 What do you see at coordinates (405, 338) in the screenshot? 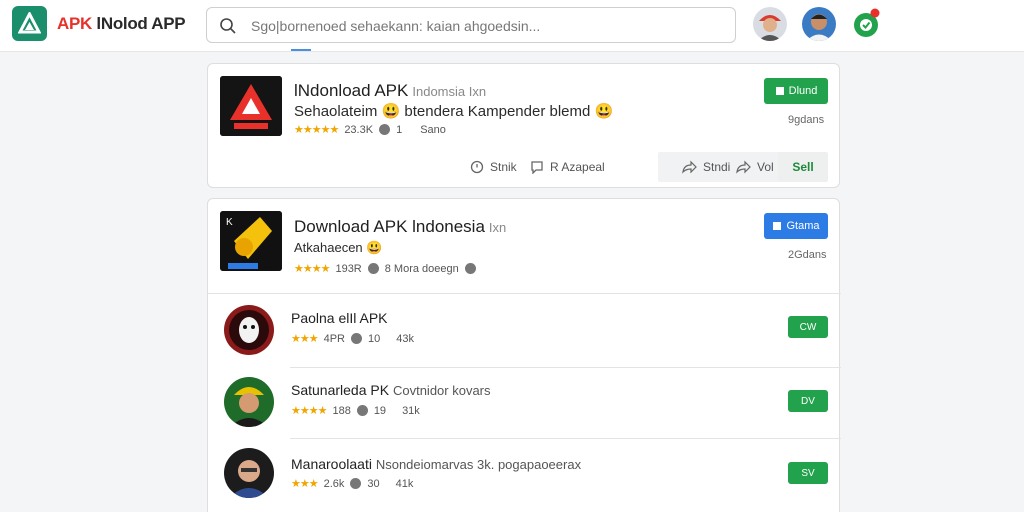
I see `row-size: 43k` at bounding box center [405, 338].